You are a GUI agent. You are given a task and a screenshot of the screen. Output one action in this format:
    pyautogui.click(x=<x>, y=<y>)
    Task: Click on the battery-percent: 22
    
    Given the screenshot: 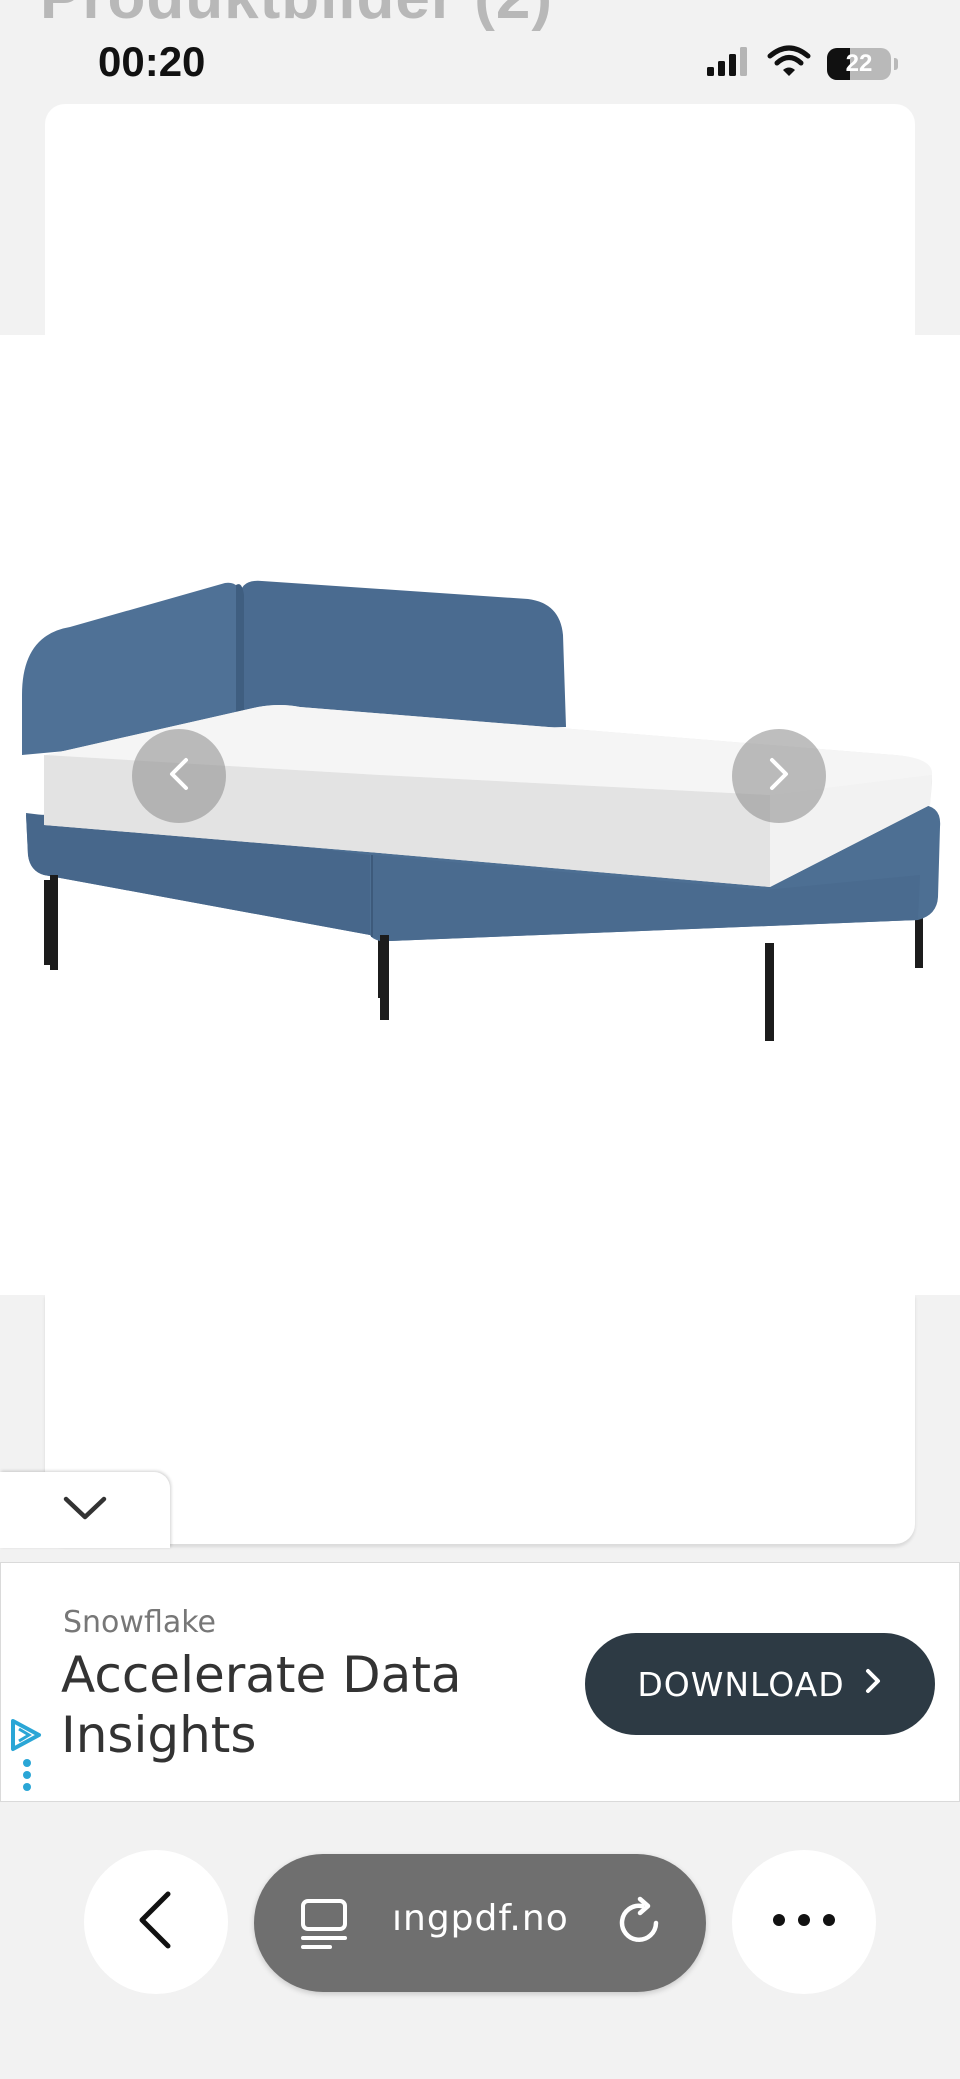 What is the action you would take?
    pyautogui.click(x=859, y=63)
    